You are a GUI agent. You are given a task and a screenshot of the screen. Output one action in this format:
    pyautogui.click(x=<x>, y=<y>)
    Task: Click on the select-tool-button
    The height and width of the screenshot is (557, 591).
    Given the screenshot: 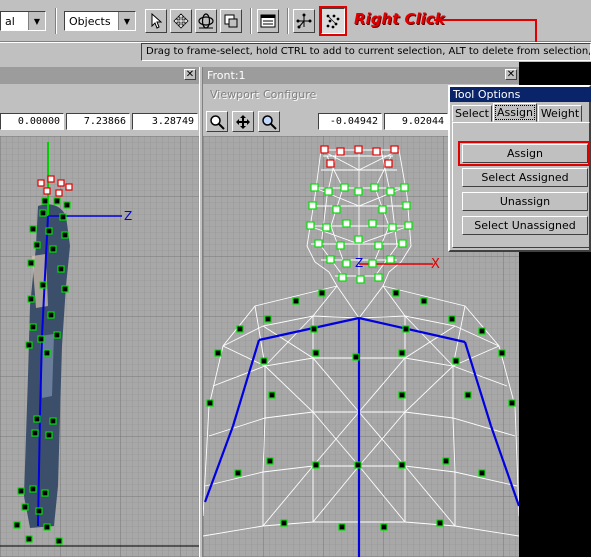 What is the action you would take?
    pyautogui.click(x=156, y=21)
    